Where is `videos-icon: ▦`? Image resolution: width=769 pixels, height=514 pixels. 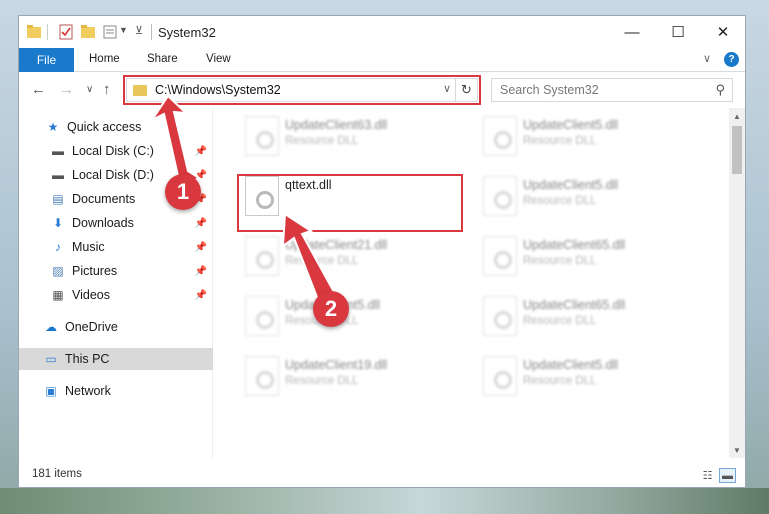 videos-icon: ▦ is located at coordinates (58, 295).